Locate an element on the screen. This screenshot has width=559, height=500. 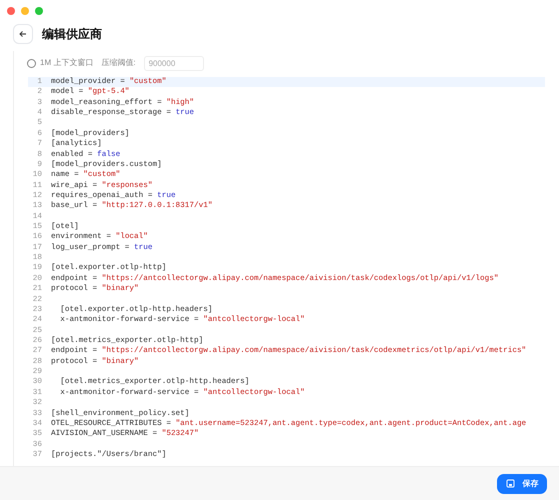
back-arrow-icon is located at coordinates (23, 34).